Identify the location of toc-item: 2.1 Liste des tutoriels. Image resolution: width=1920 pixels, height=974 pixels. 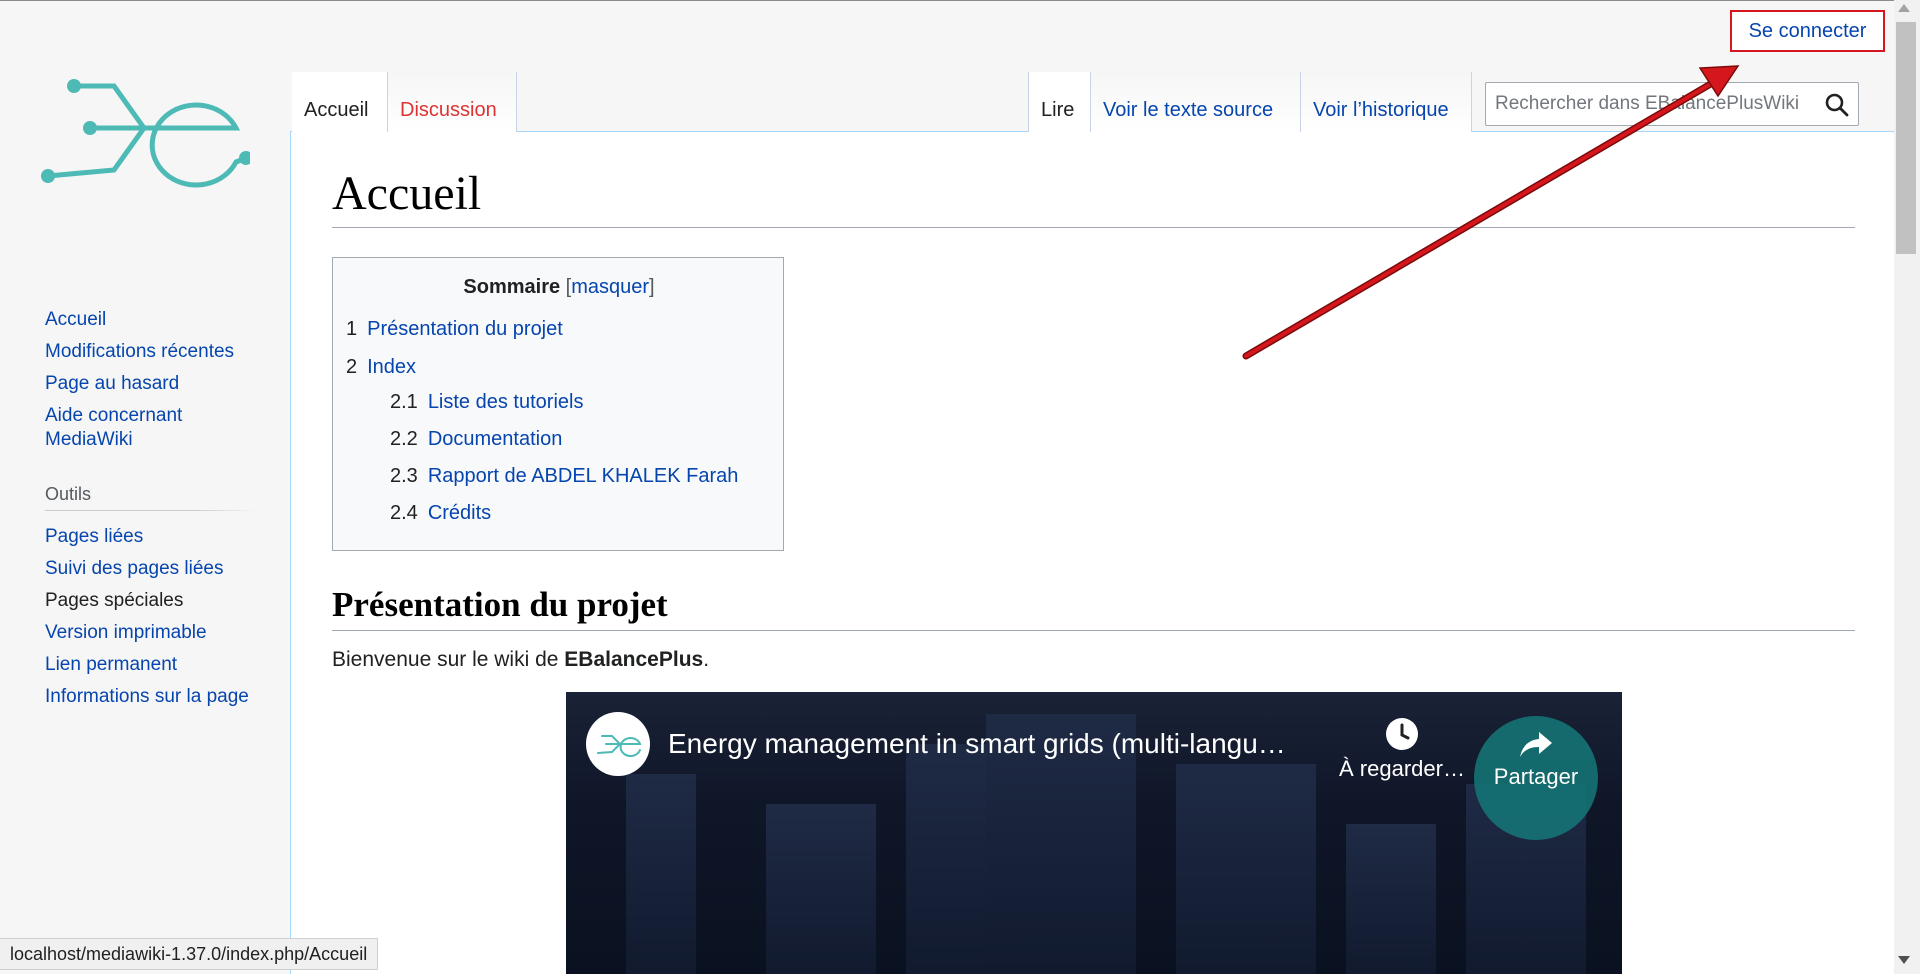
(486, 402).